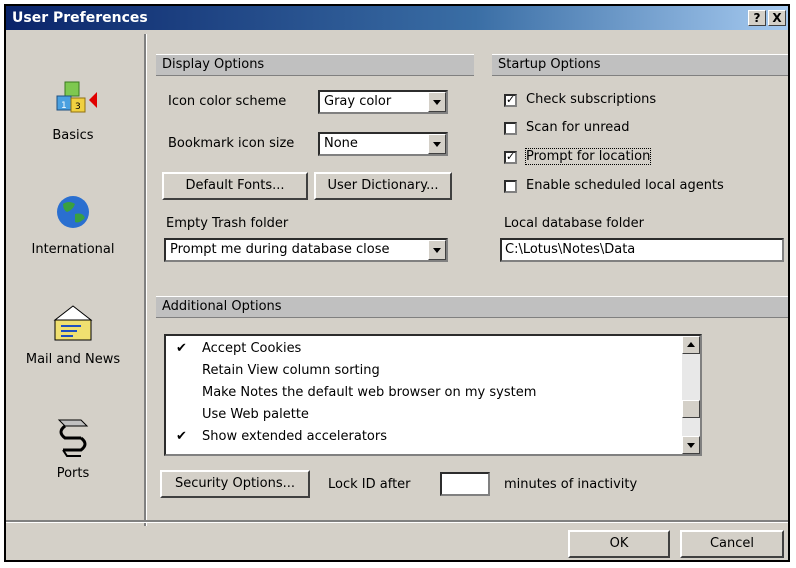  I want to click on scan-for-unread-checkbox: Scan for unread, so click(634, 129).